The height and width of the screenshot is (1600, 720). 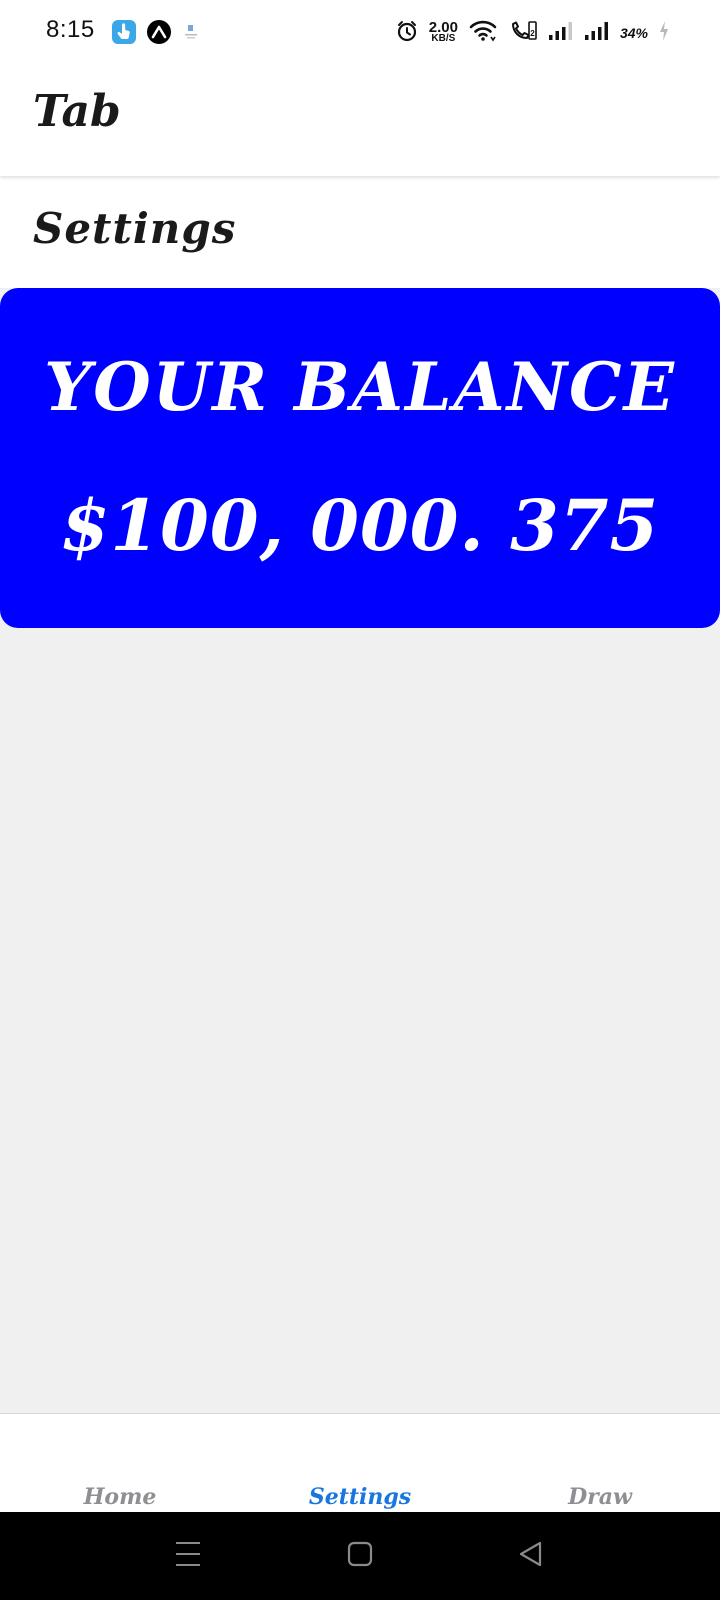 I want to click on status-bar: 8:15 2.00 KB/S 2 34%, so click(x=360, y=32).